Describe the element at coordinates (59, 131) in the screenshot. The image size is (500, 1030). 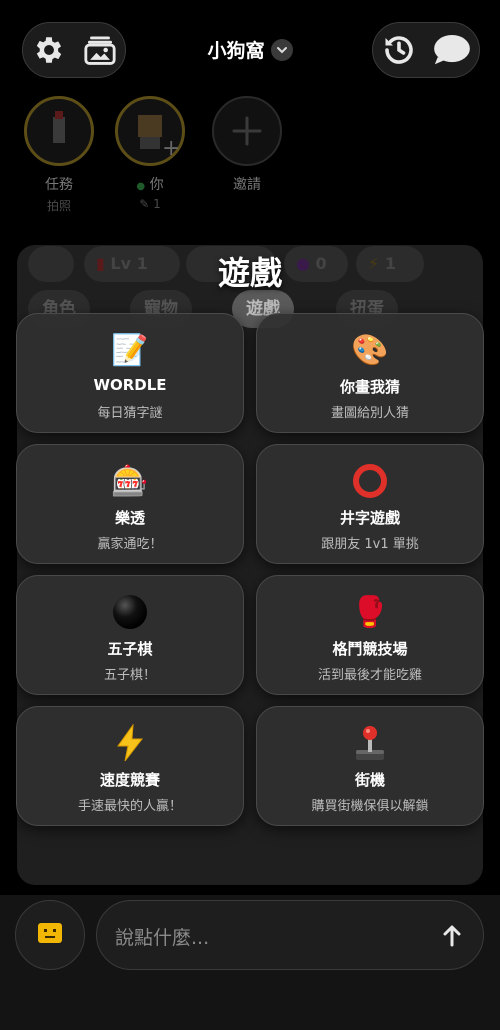
I see `task-avatar` at that location.